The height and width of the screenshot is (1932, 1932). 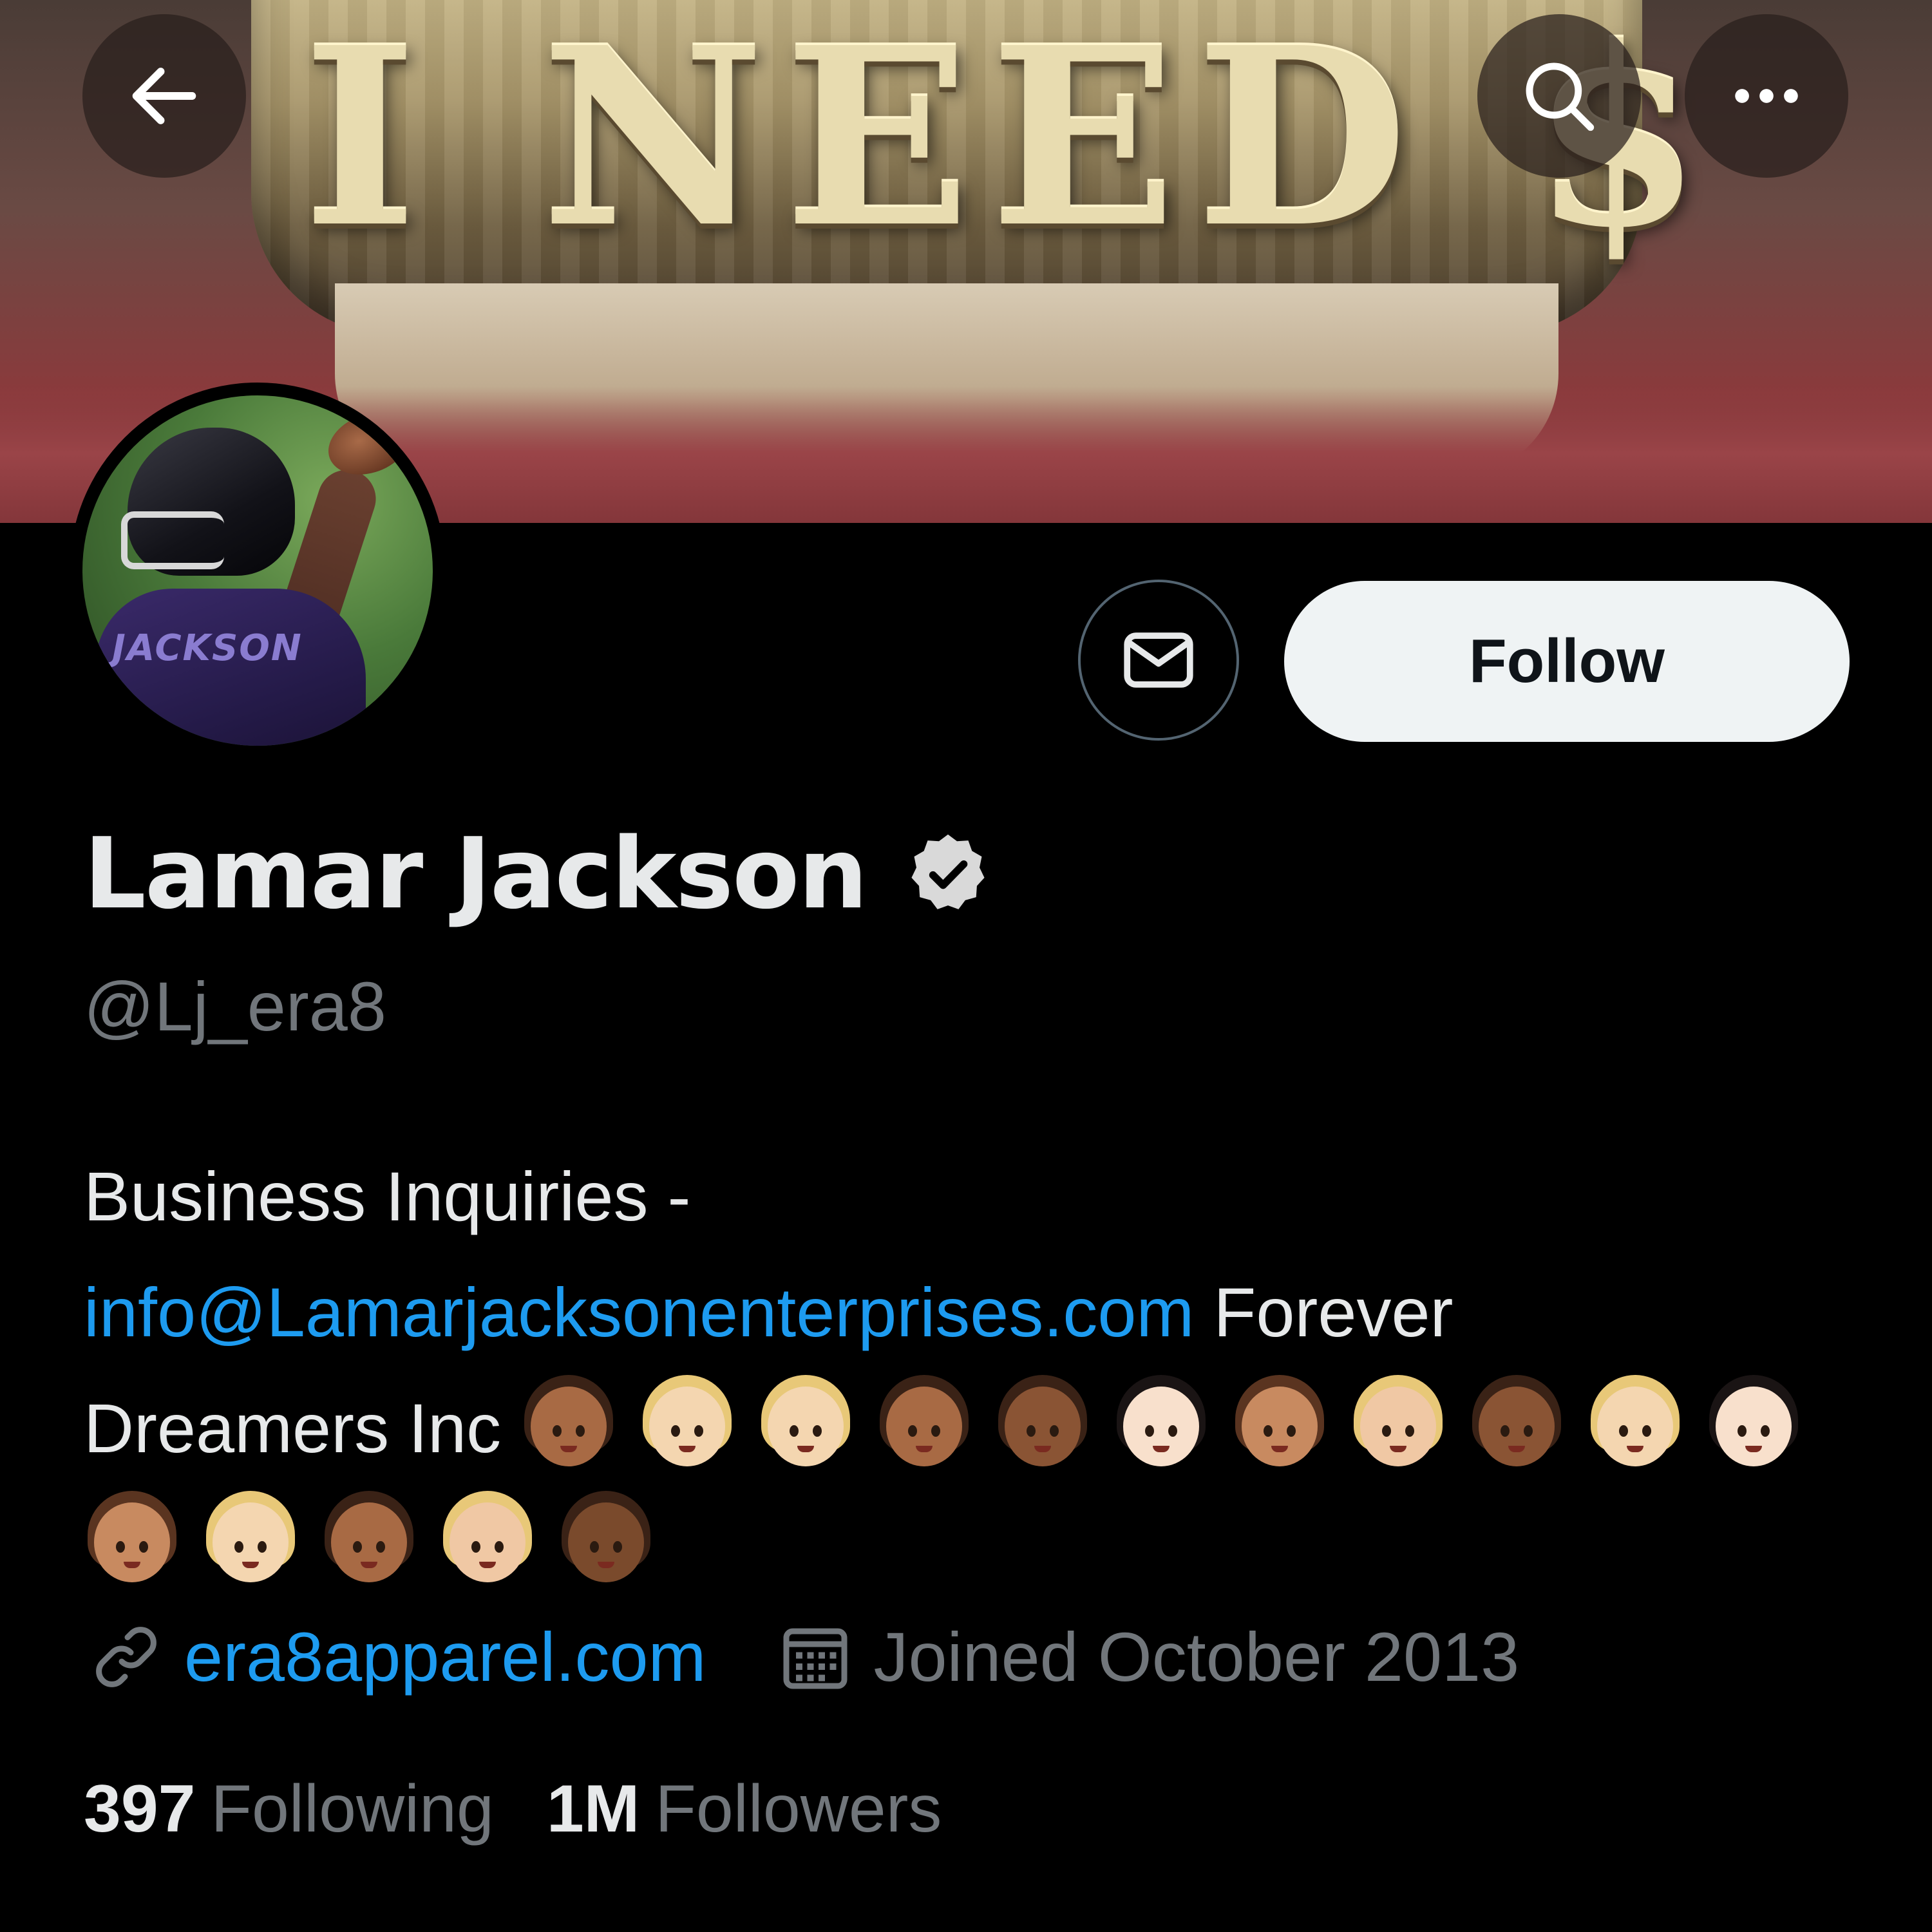 What do you see at coordinates (387, 1196) in the screenshot?
I see `bio-line-1: Business Inquiries -` at bounding box center [387, 1196].